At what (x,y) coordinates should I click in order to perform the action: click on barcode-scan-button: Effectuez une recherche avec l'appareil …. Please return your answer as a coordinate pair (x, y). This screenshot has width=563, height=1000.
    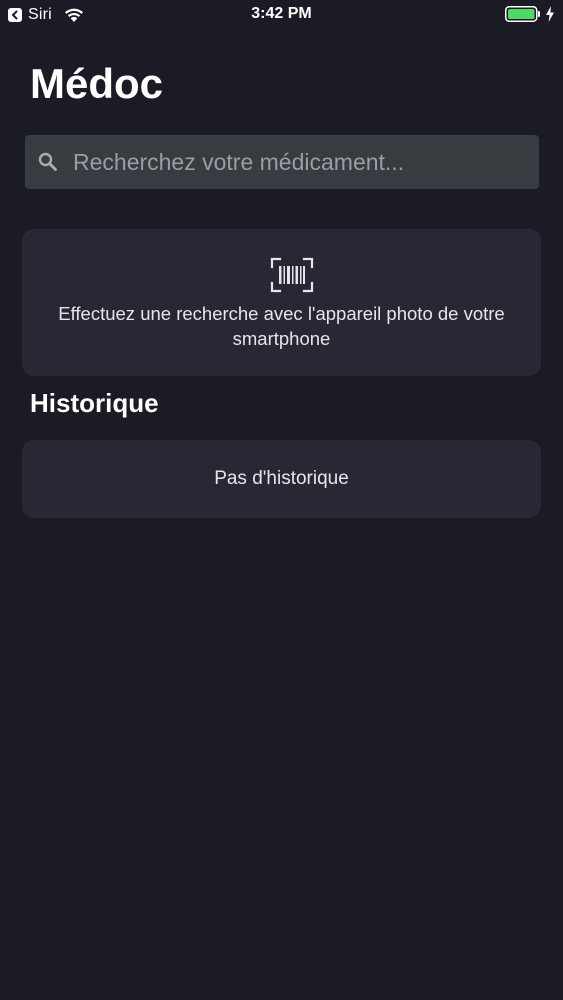
    Looking at the image, I should click on (281, 302).